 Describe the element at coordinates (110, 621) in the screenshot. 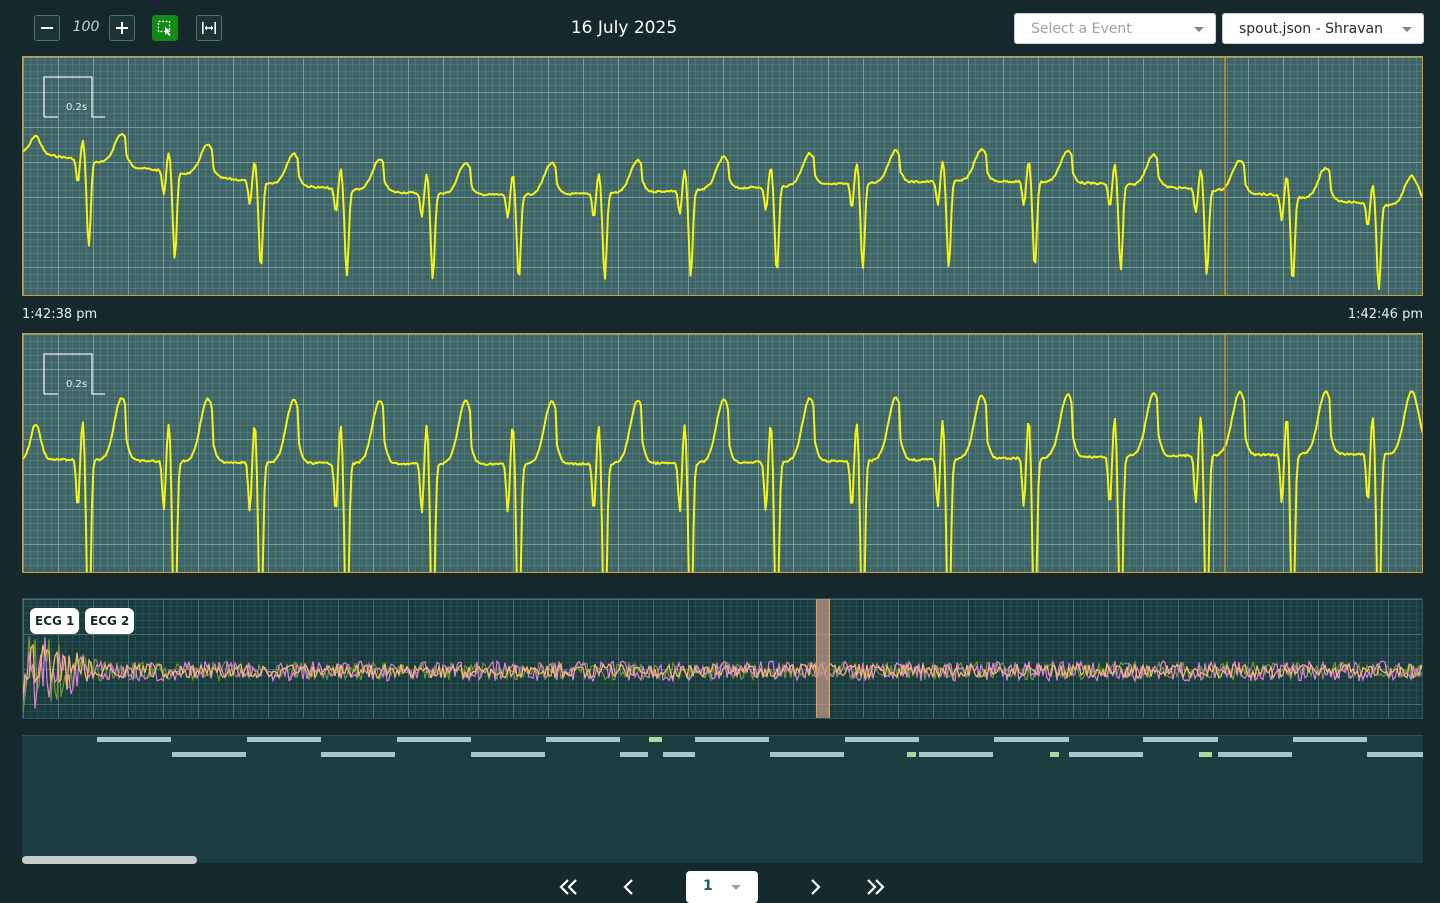

I see `channel-badge-ecg2: ECG 2` at that location.